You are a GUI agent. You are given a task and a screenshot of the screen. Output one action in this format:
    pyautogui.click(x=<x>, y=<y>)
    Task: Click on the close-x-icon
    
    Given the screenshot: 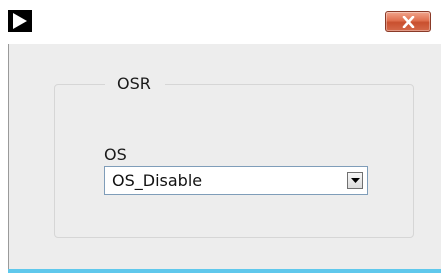 What is the action you would take?
    pyautogui.click(x=408, y=22)
    